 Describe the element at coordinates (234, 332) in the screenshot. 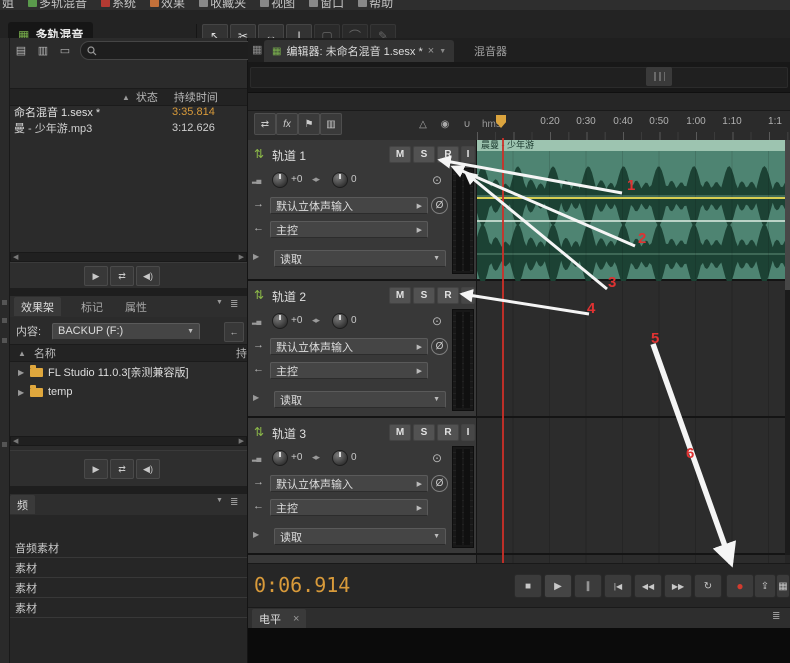

I see `browser-back-button: ←` at that location.